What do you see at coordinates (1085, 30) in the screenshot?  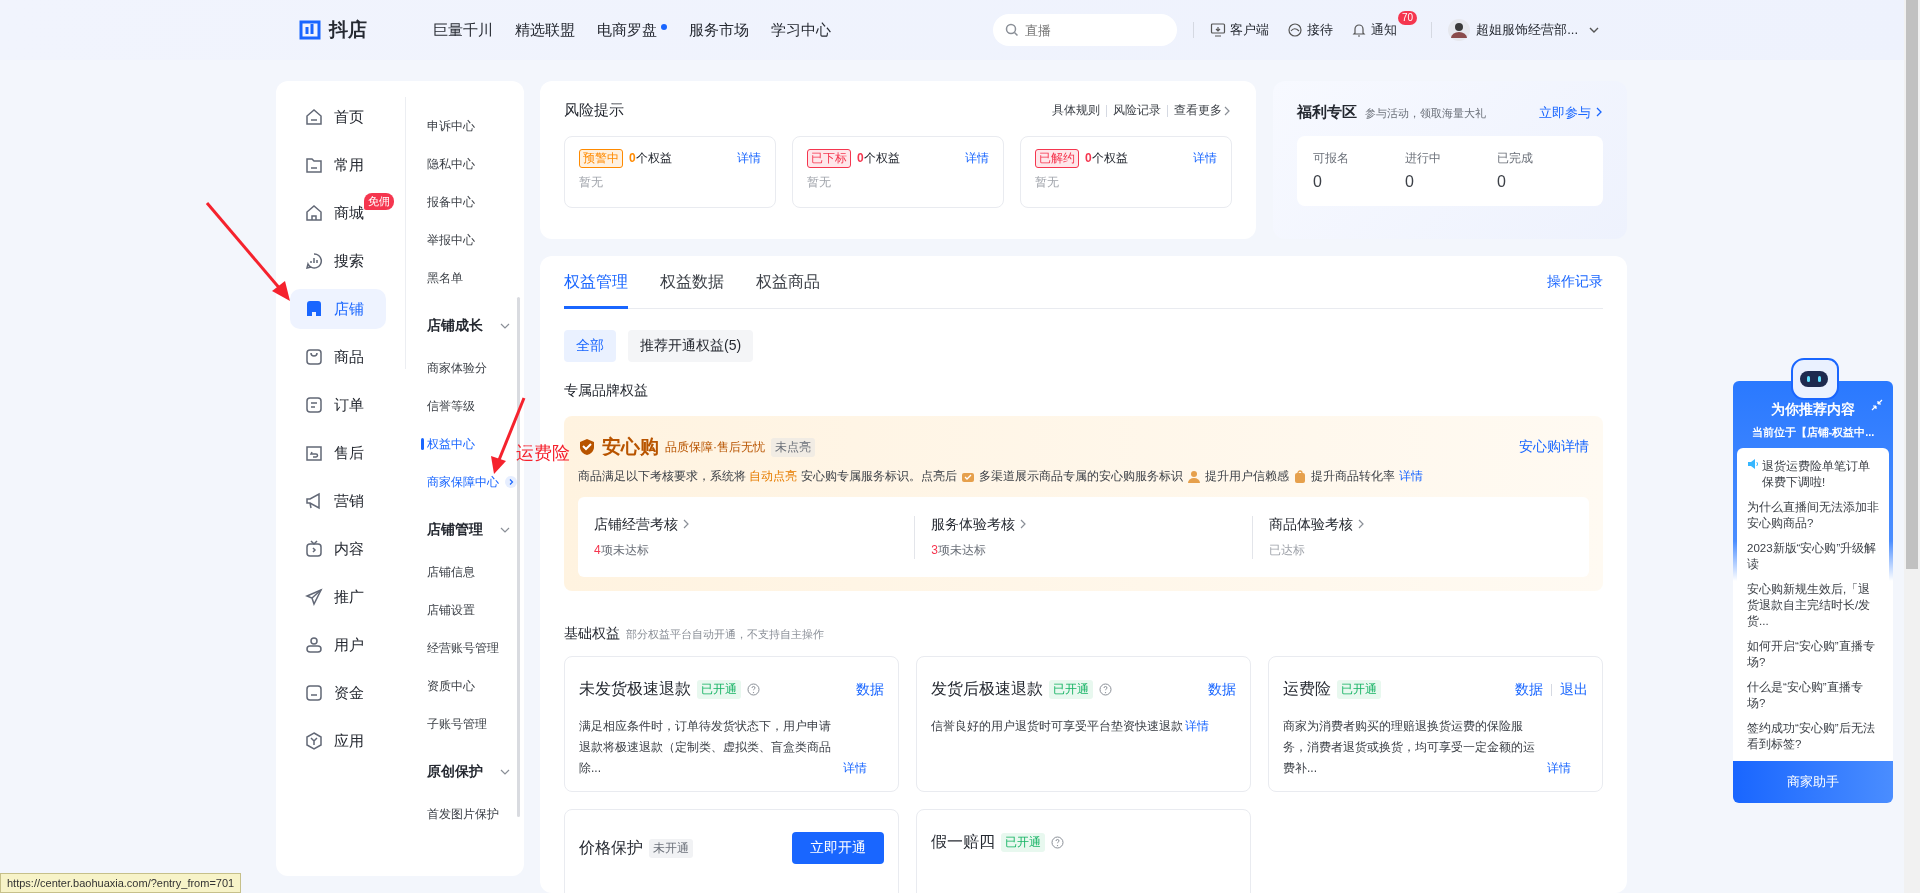 I see `search-field: 直播` at bounding box center [1085, 30].